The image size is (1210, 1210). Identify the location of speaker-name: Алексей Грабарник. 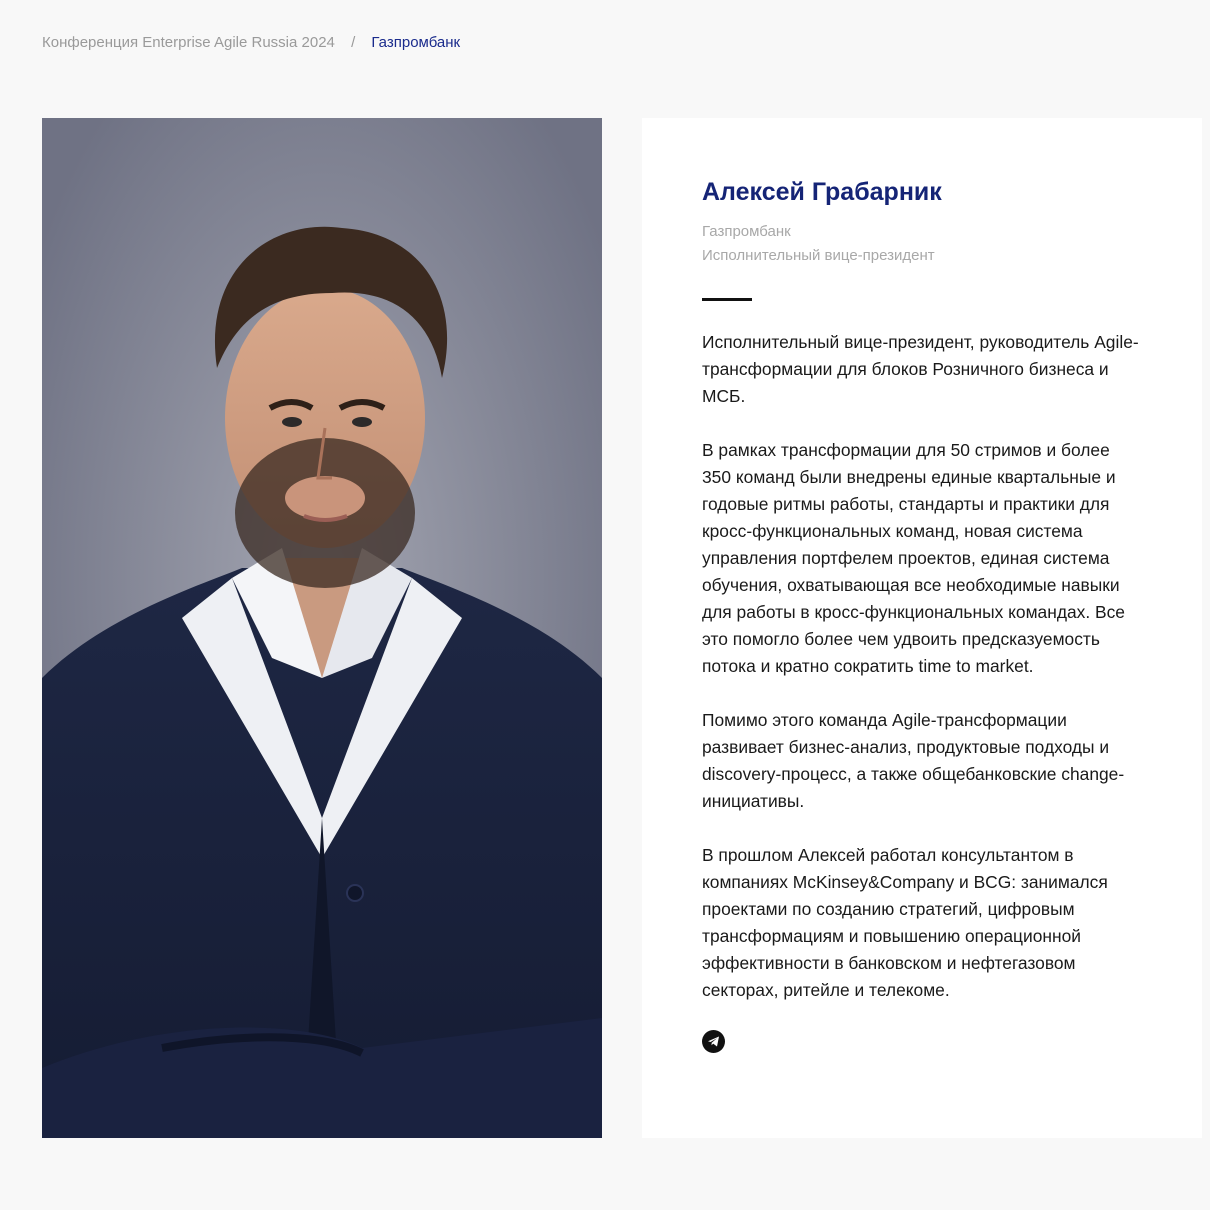
(822, 192).